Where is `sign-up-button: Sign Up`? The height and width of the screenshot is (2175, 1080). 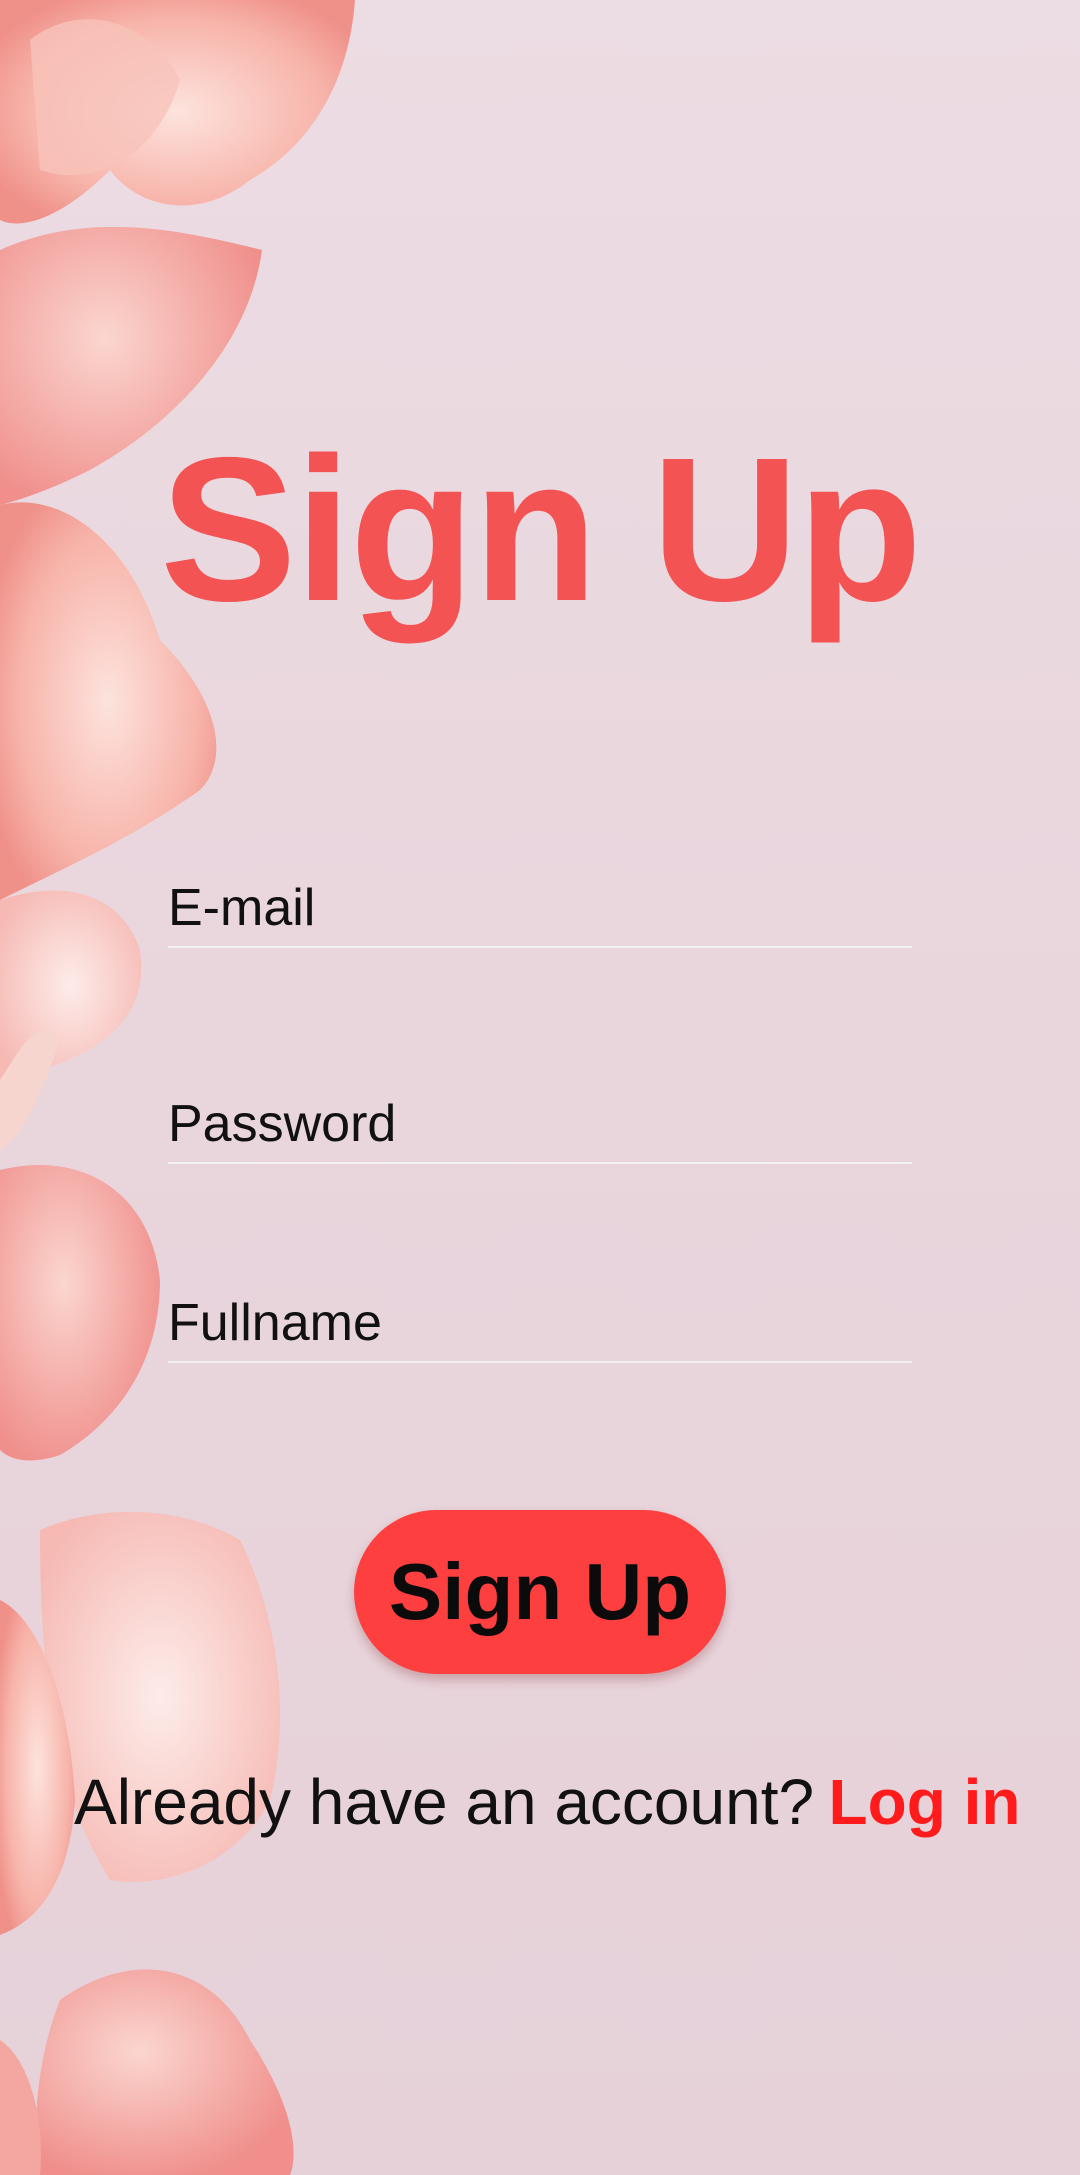 sign-up-button: Sign Up is located at coordinates (540, 1592).